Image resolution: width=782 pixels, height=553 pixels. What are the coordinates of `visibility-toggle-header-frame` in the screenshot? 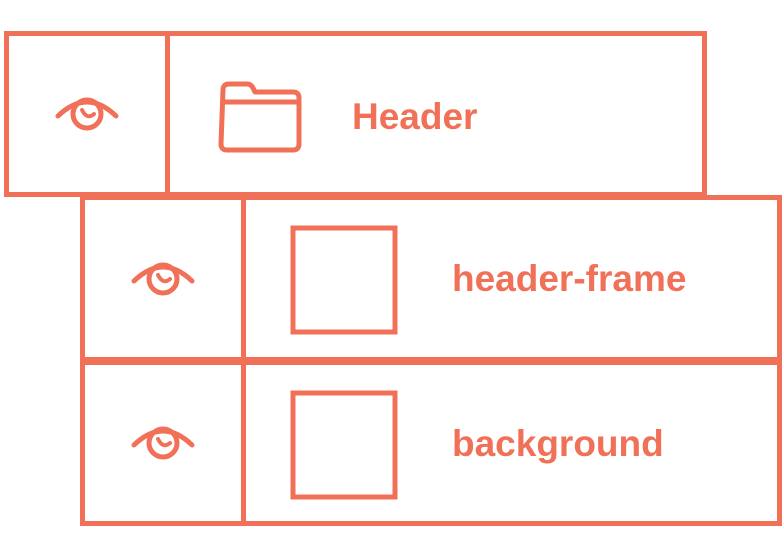 It's located at (165, 278).